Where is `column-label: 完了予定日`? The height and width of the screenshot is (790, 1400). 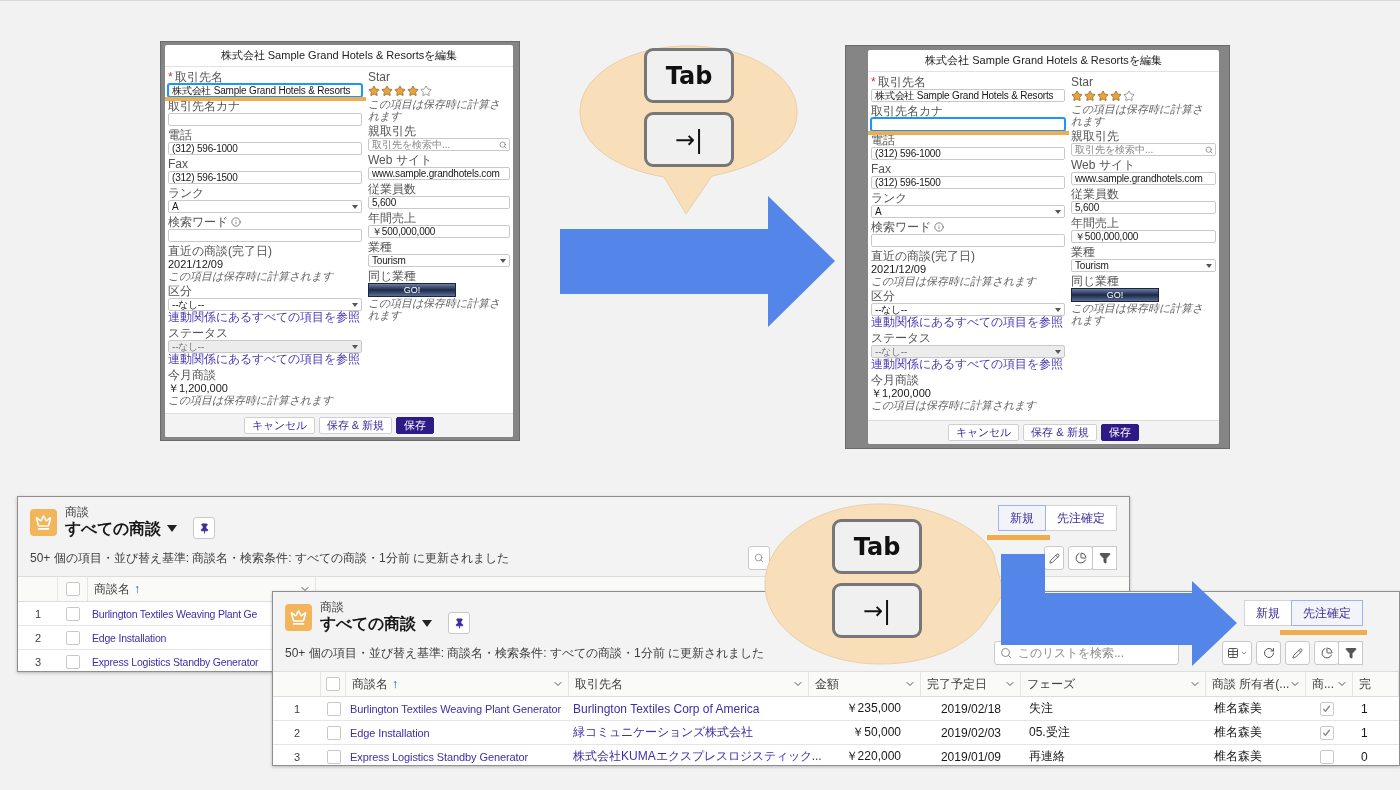 column-label: 完了予定日 is located at coordinates (957, 684).